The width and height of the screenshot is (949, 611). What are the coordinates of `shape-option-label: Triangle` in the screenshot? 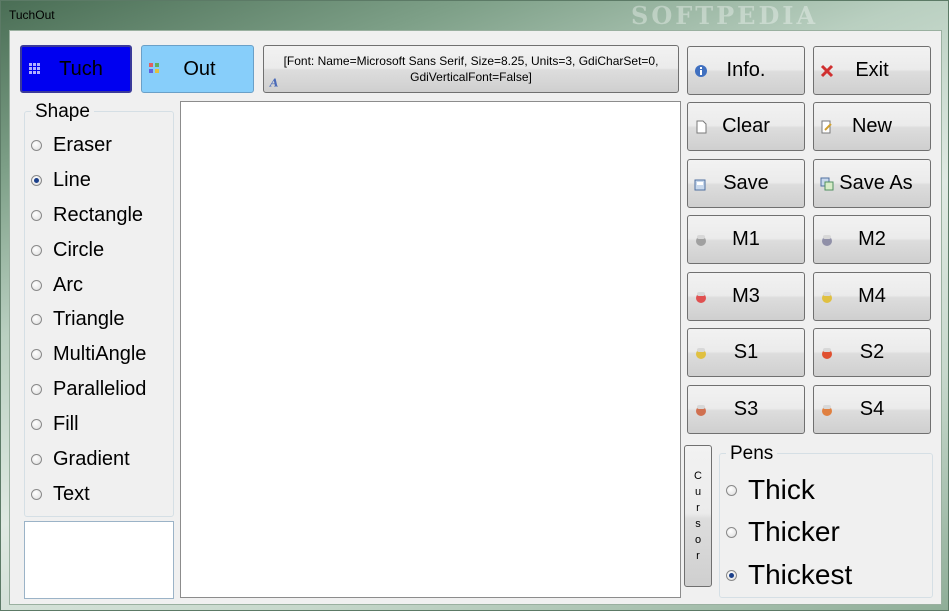 It's located at (89, 319).